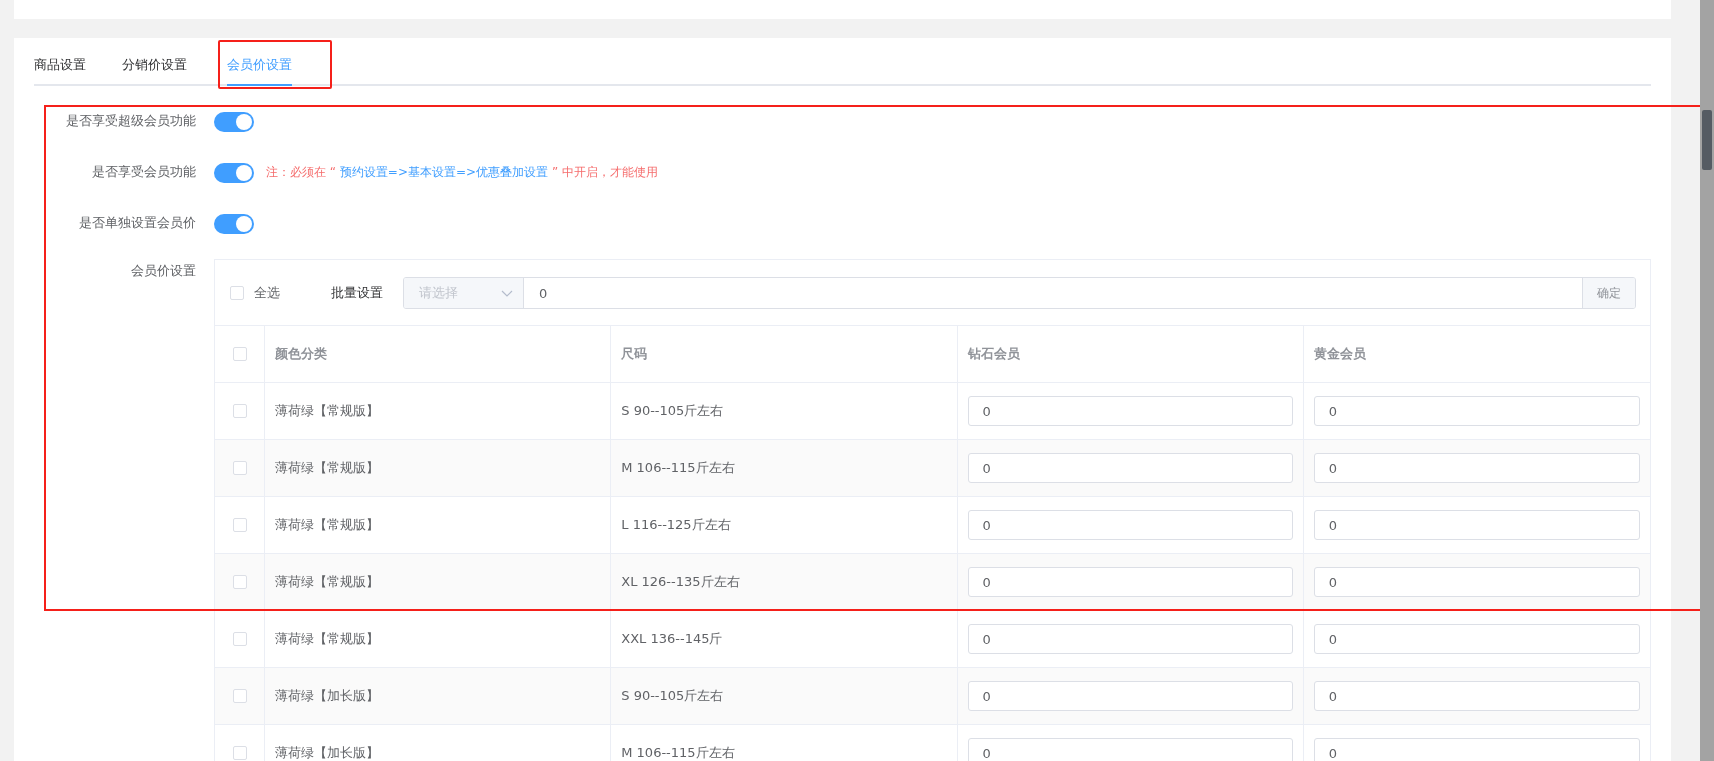 Image resolution: width=1714 pixels, height=761 pixels. I want to click on column-header: 尺码, so click(634, 354).